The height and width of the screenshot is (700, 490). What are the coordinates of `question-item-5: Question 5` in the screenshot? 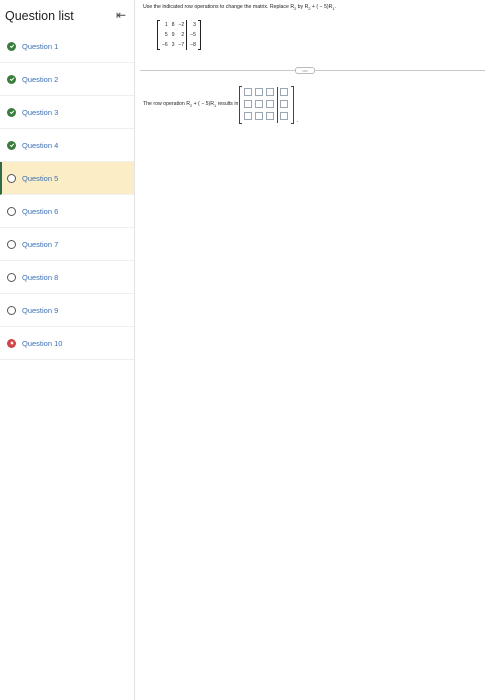 It's located at (67, 178).